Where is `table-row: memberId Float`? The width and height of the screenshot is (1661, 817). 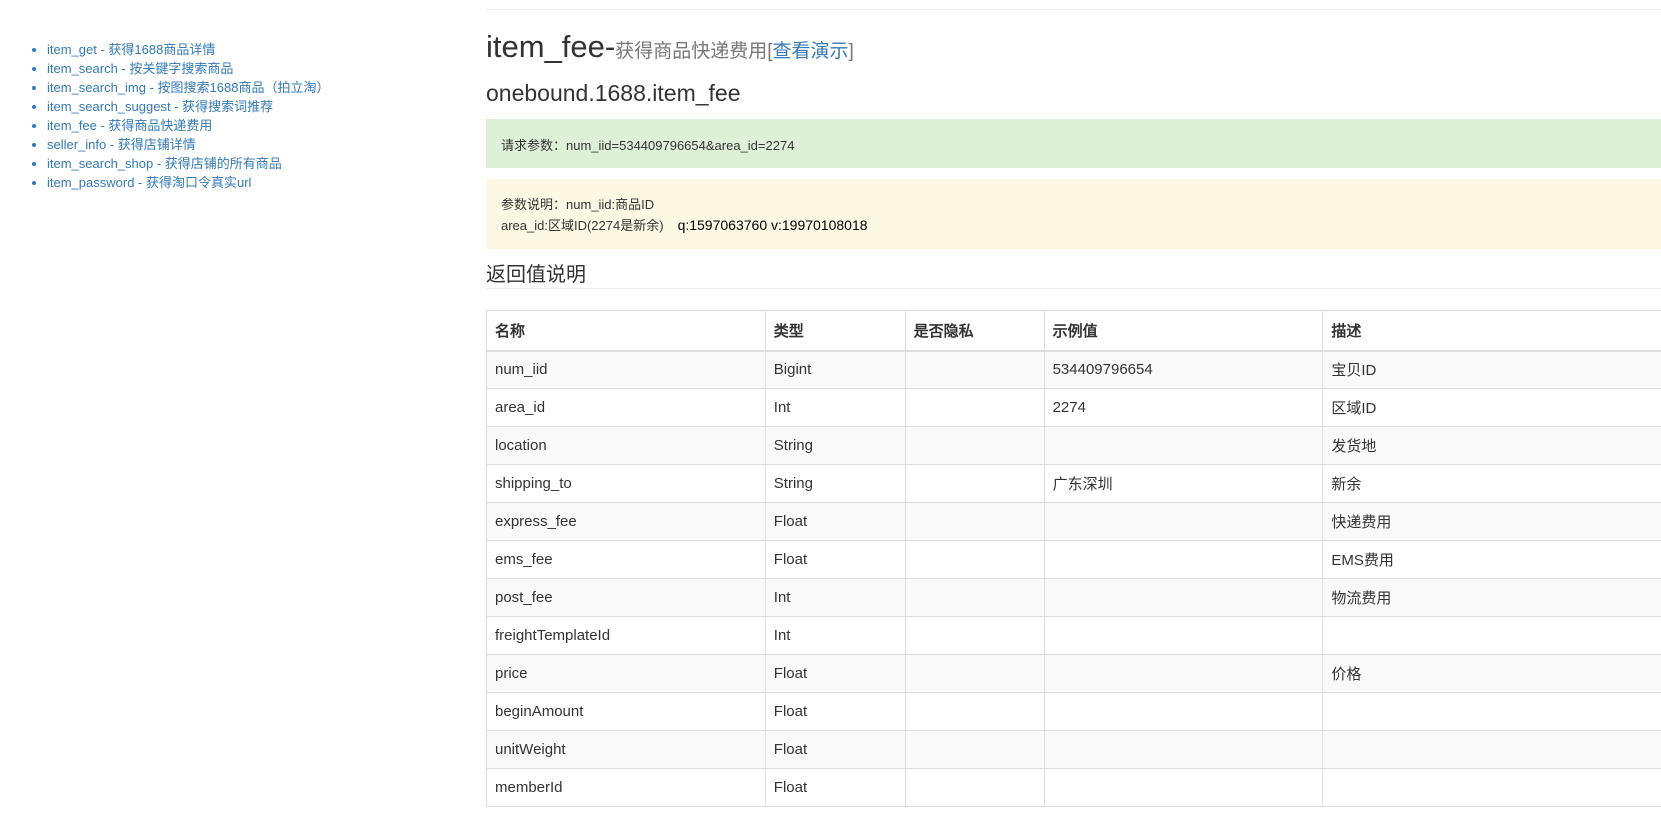
table-row: memberId Float is located at coordinates (1073, 787).